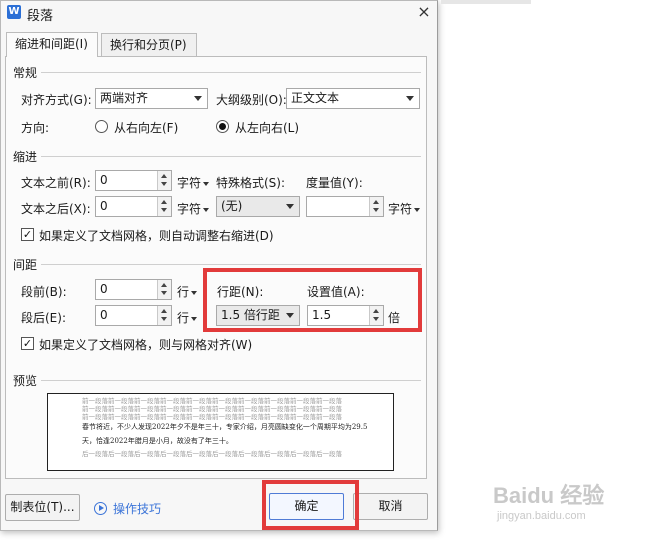  What do you see at coordinates (312, 300) in the screenshot?
I see `highlight-line-spacing` at bounding box center [312, 300].